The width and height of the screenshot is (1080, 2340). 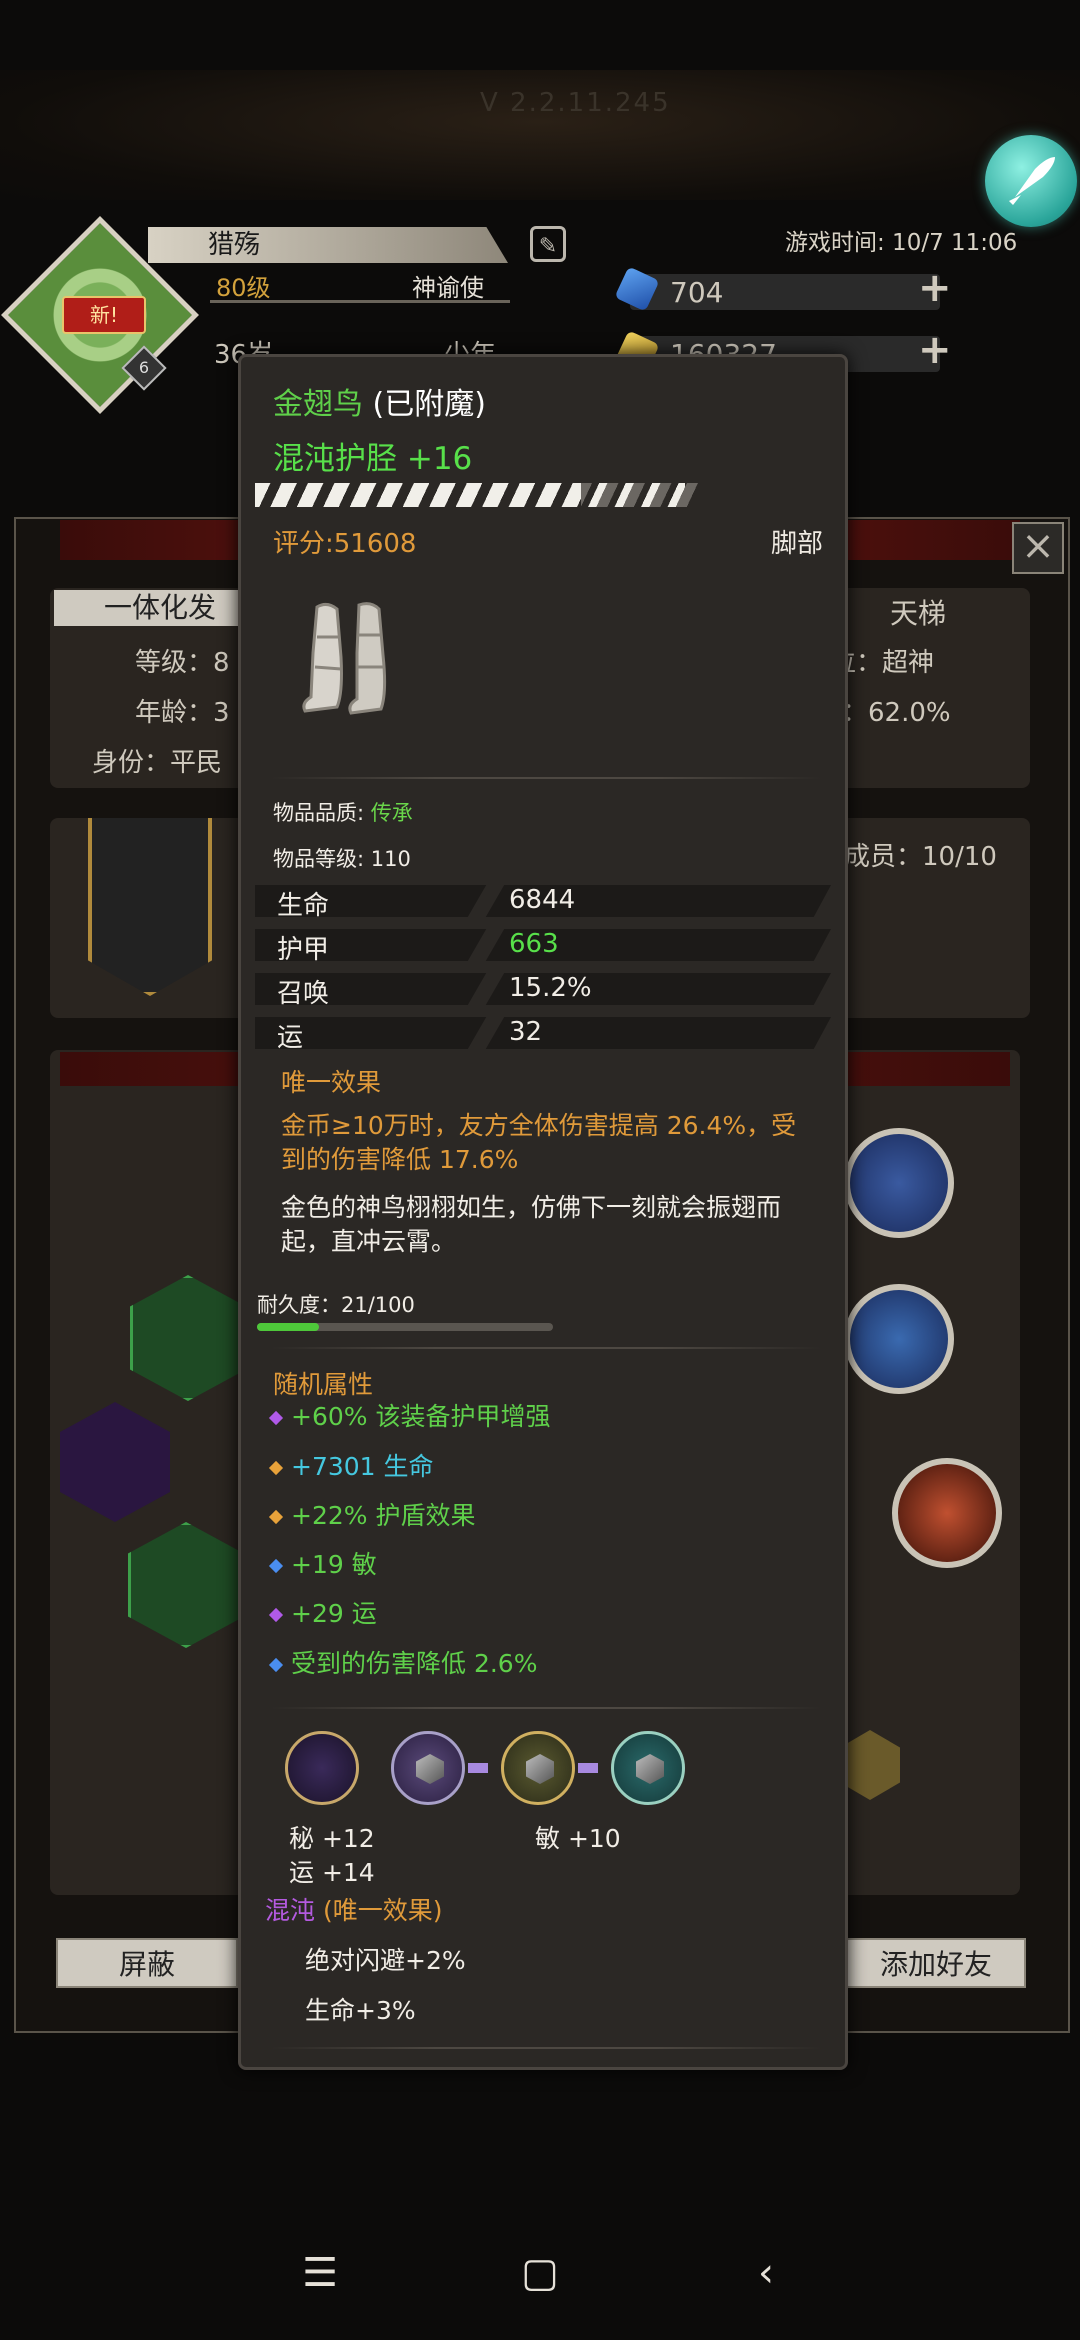 I want to click on random-attr: +22% 护盾效果, so click(x=371, y=1514).